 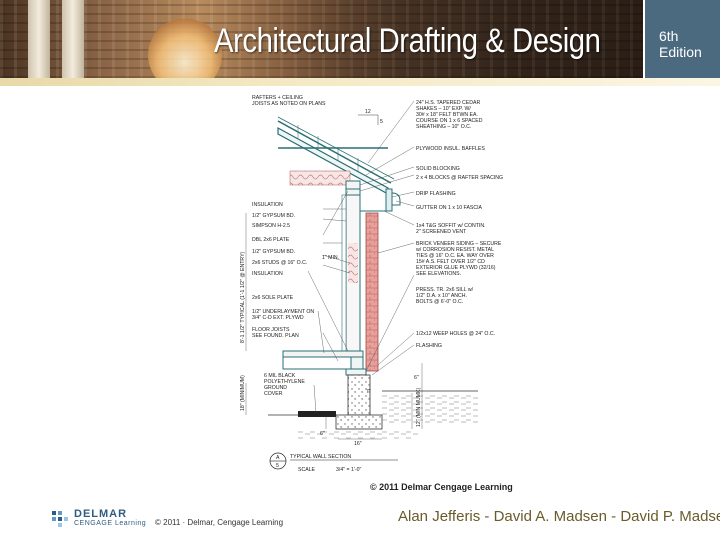 What do you see at coordinates (322, 434) in the screenshot?
I see `dim-footing-offset: 6"` at bounding box center [322, 434].